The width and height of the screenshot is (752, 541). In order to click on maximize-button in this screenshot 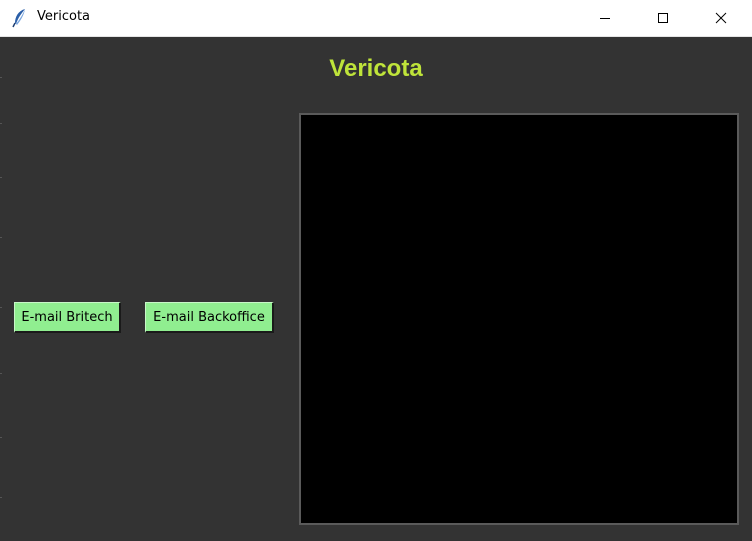, I will do `click(663, 18)`.